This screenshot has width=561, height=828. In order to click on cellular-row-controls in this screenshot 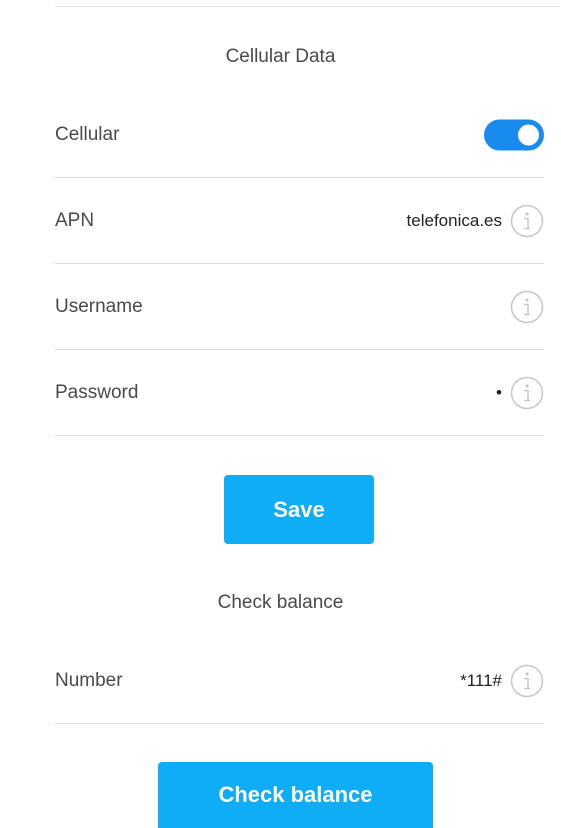, I will do `click(514, 134)`.